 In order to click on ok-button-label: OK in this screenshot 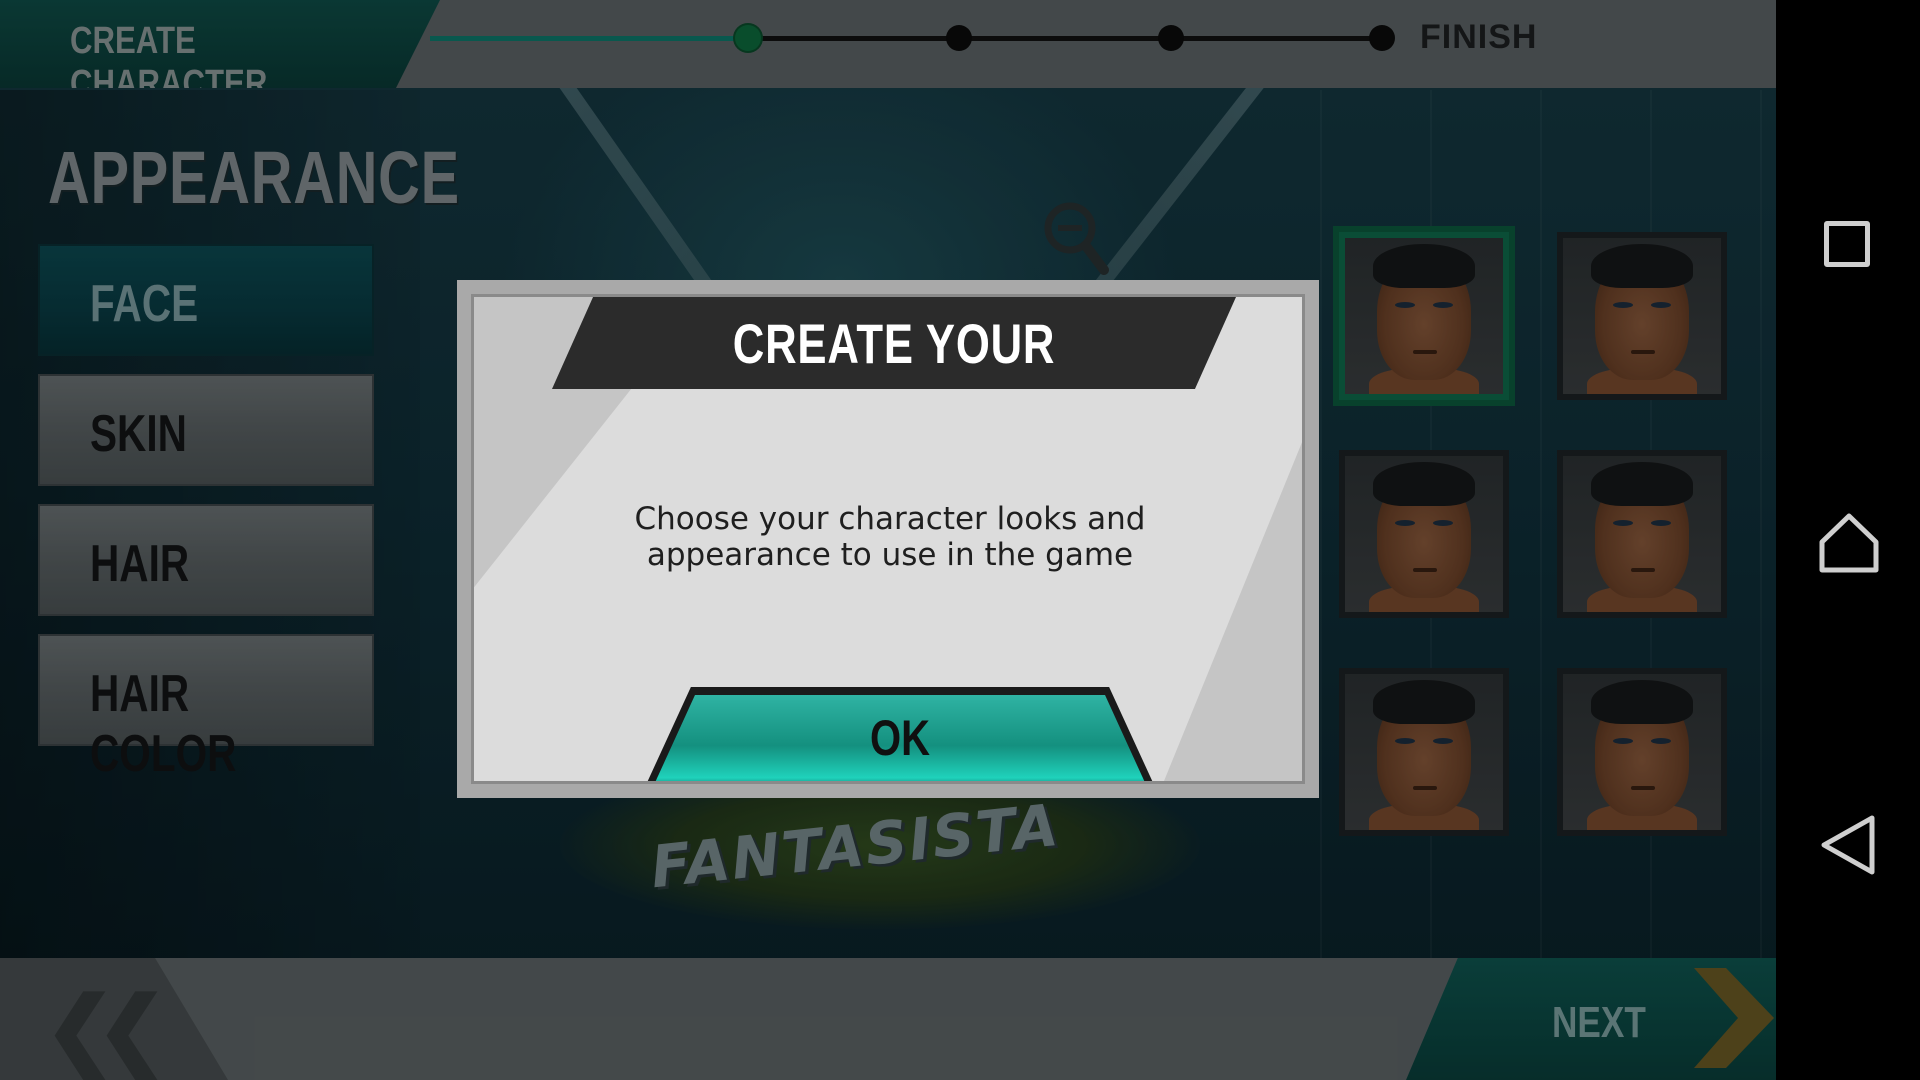, I will do `click(900, 738)`.